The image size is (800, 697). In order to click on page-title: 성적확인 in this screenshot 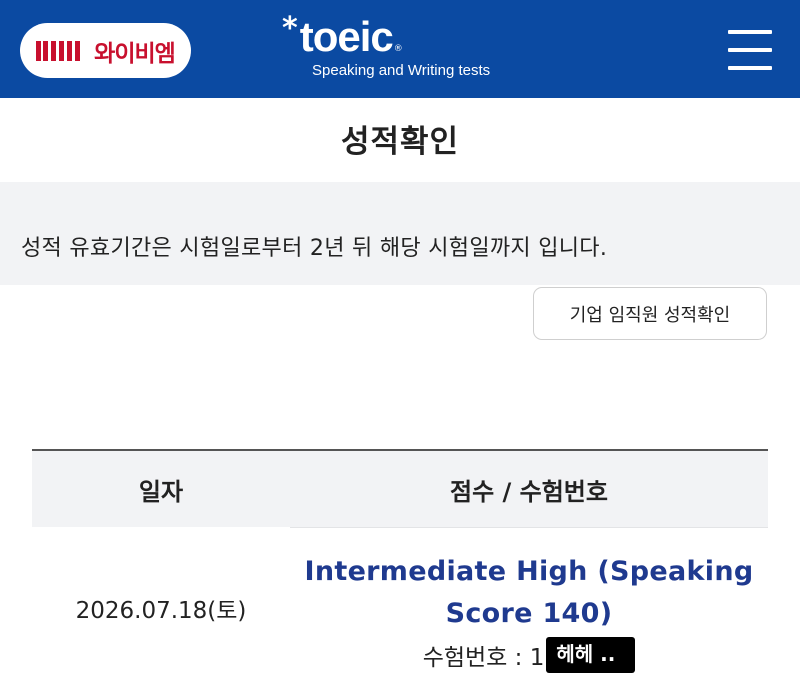, I will do `click(400, 142)`.